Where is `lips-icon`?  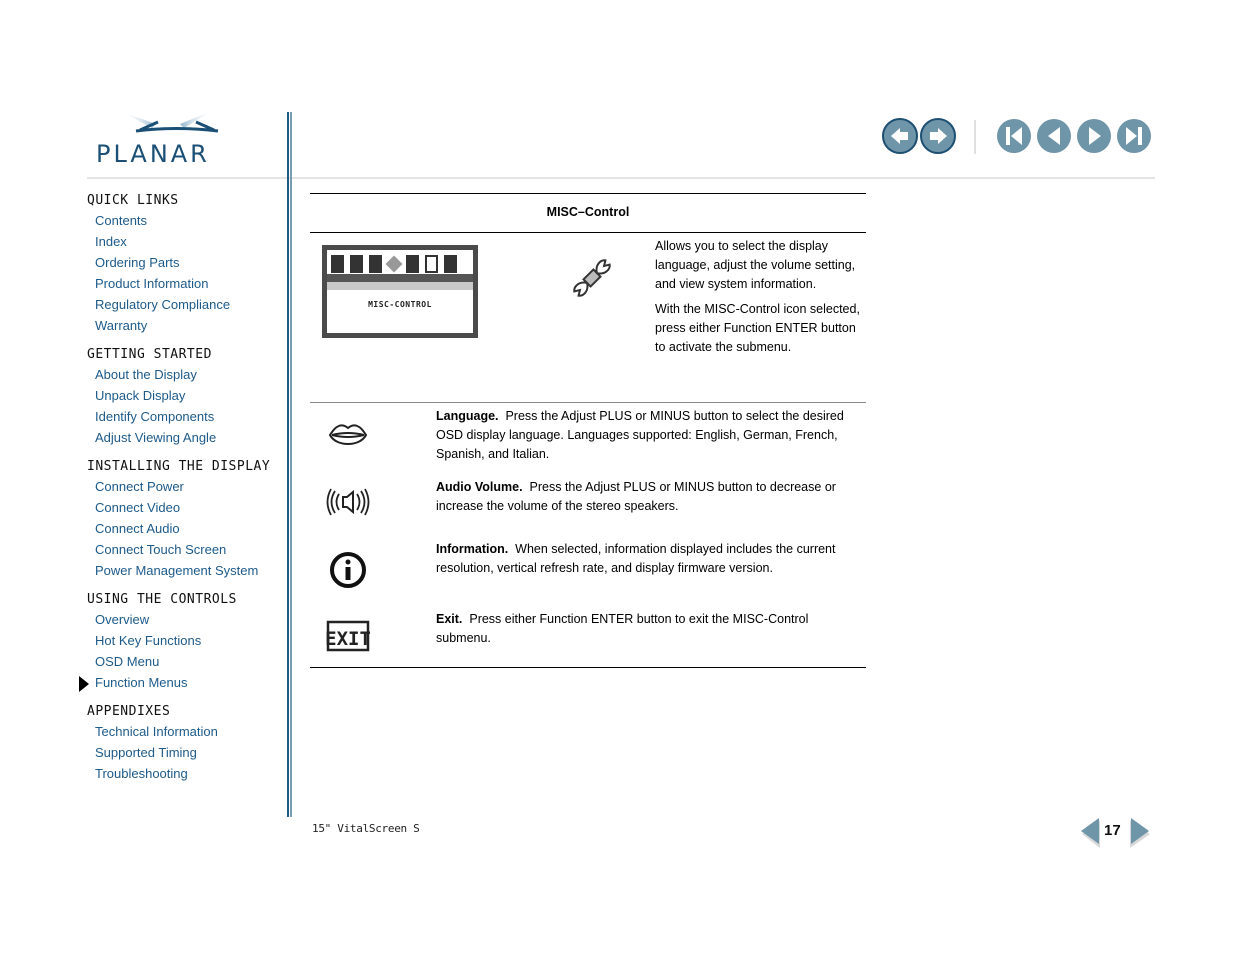 lips-icon is located at coordinates (348, 434).